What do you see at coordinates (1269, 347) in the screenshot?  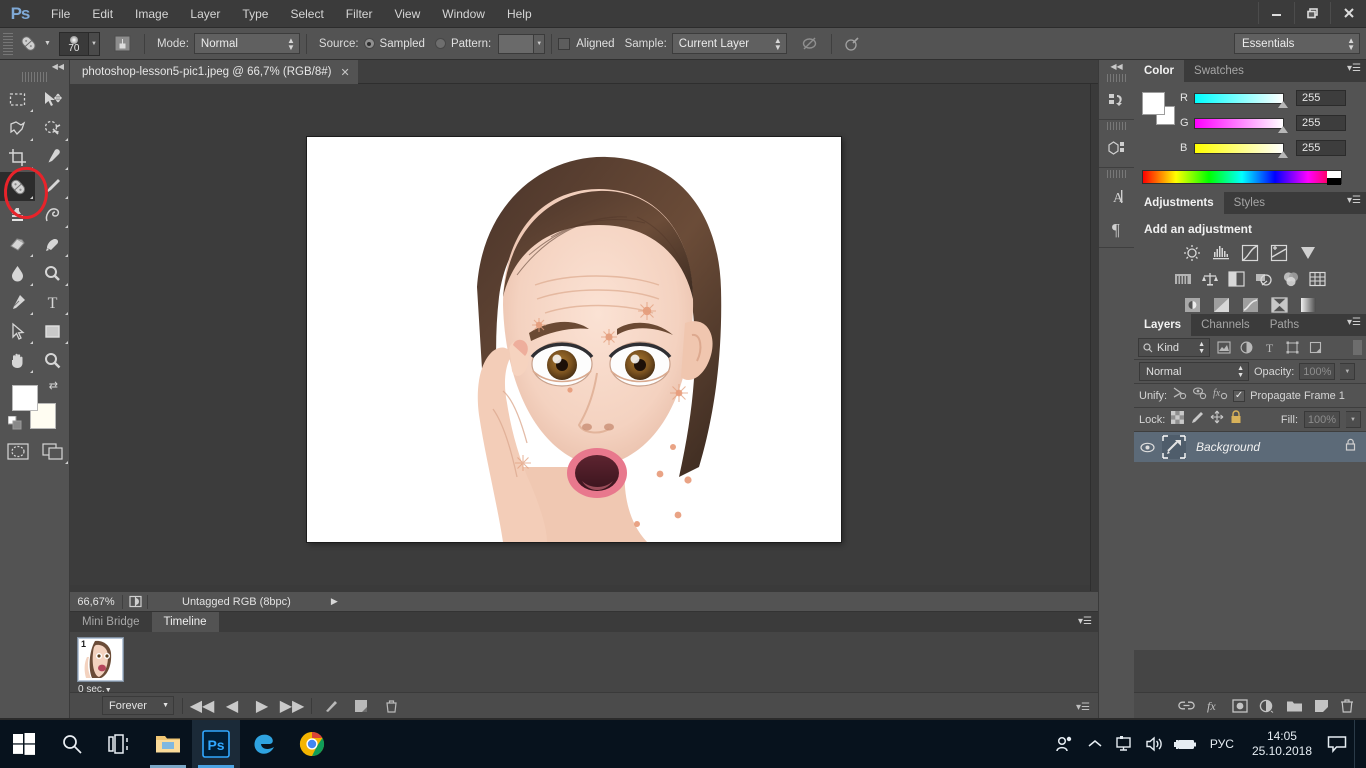 I see `filter-type-icon: T` at bounding box center [1269, 347].